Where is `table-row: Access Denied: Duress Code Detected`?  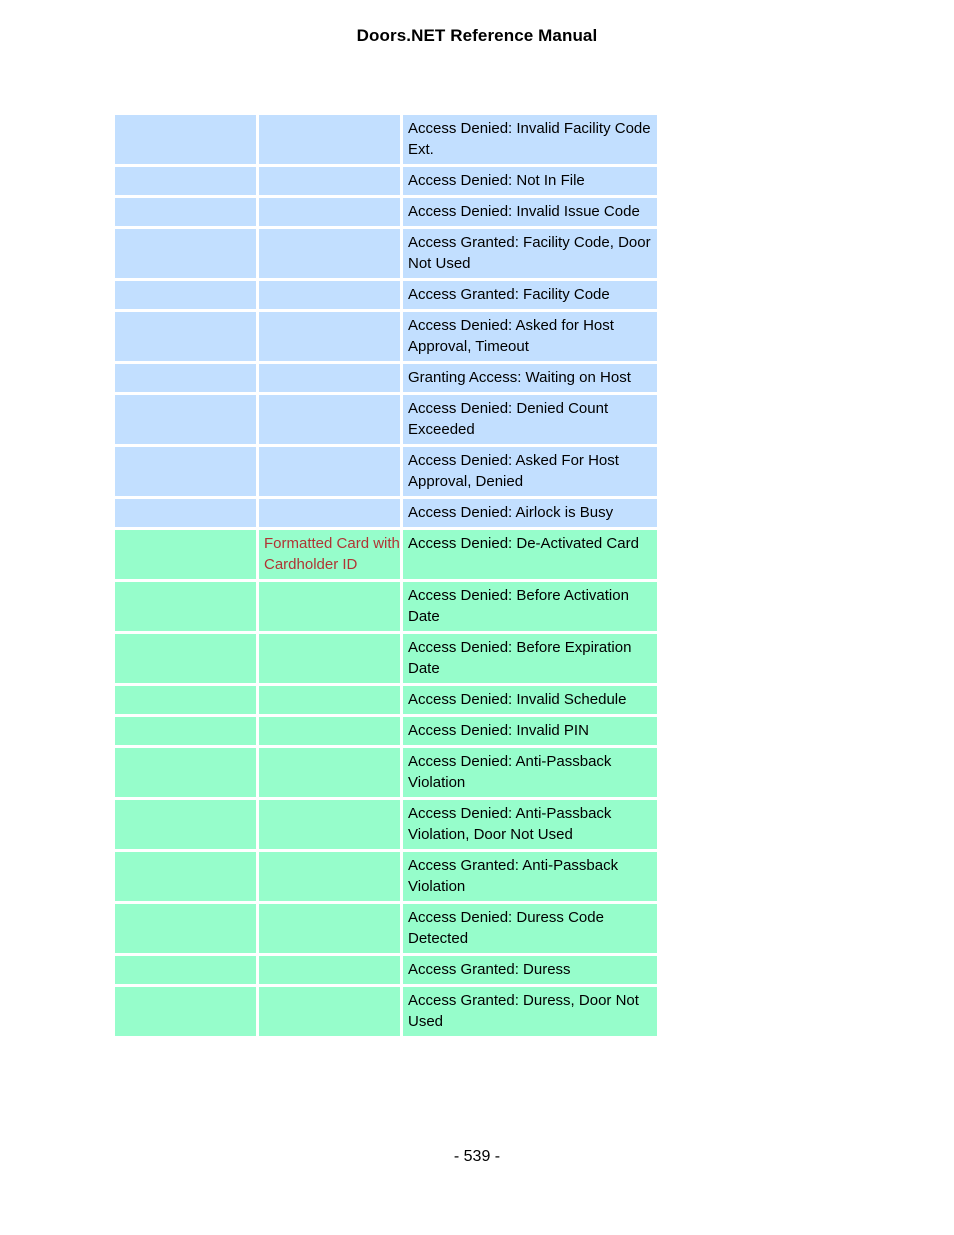 table-row: Access Denied: Duress Code Detected is located at coordinates (386, 928).